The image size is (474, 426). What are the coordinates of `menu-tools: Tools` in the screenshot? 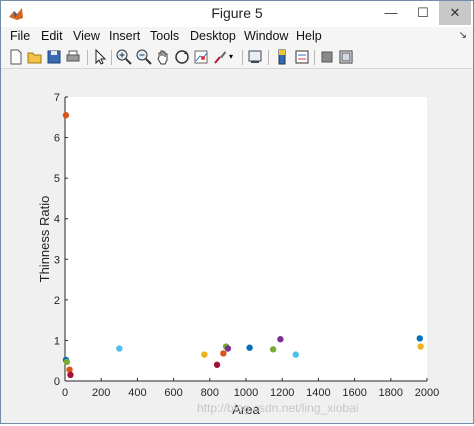 It's located at (164, 36).